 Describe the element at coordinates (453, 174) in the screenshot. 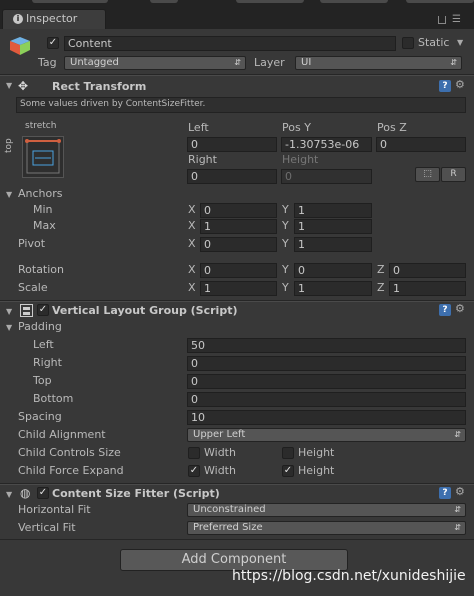

I see `raw-edit-button: R` at that location.